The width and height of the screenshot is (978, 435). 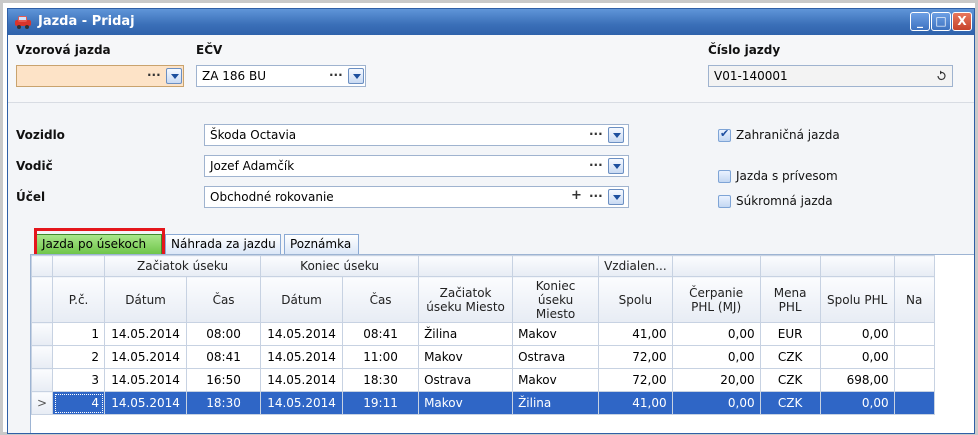 What do you see at coordinates (576, 195) in the screenshot?
I see `plus-icon: +` at bounding box center [576, 195].